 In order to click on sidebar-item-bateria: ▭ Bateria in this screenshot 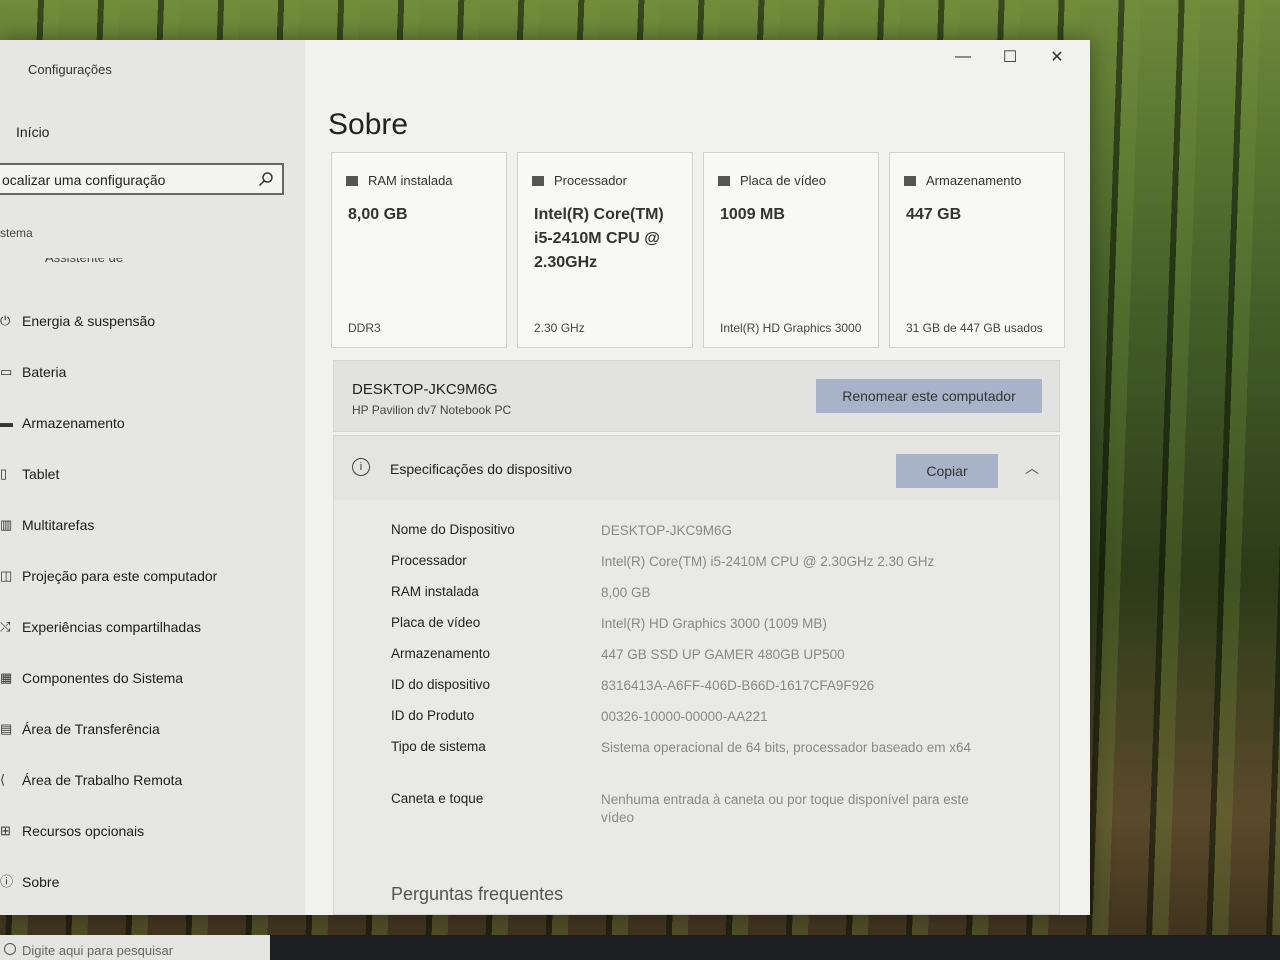, I will do `click(152, 371)`.